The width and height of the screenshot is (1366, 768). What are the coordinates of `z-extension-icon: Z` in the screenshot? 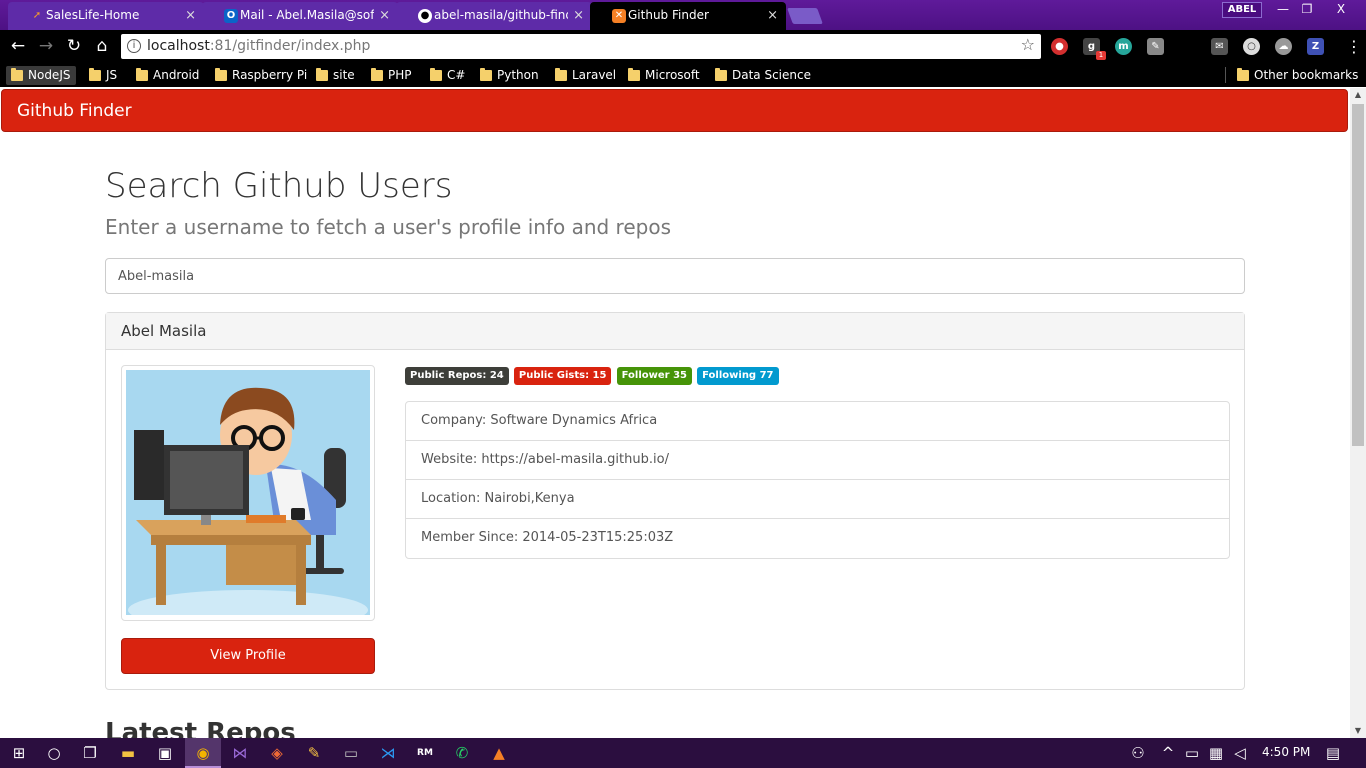 It's located at (1315, 46).